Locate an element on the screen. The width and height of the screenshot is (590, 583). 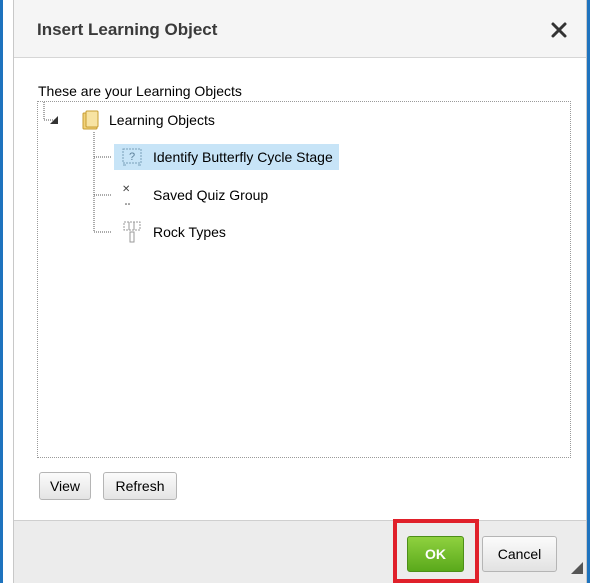
tree-item-label: Identify Butterfly Cycle Stage is located at coordinates (243, 157).